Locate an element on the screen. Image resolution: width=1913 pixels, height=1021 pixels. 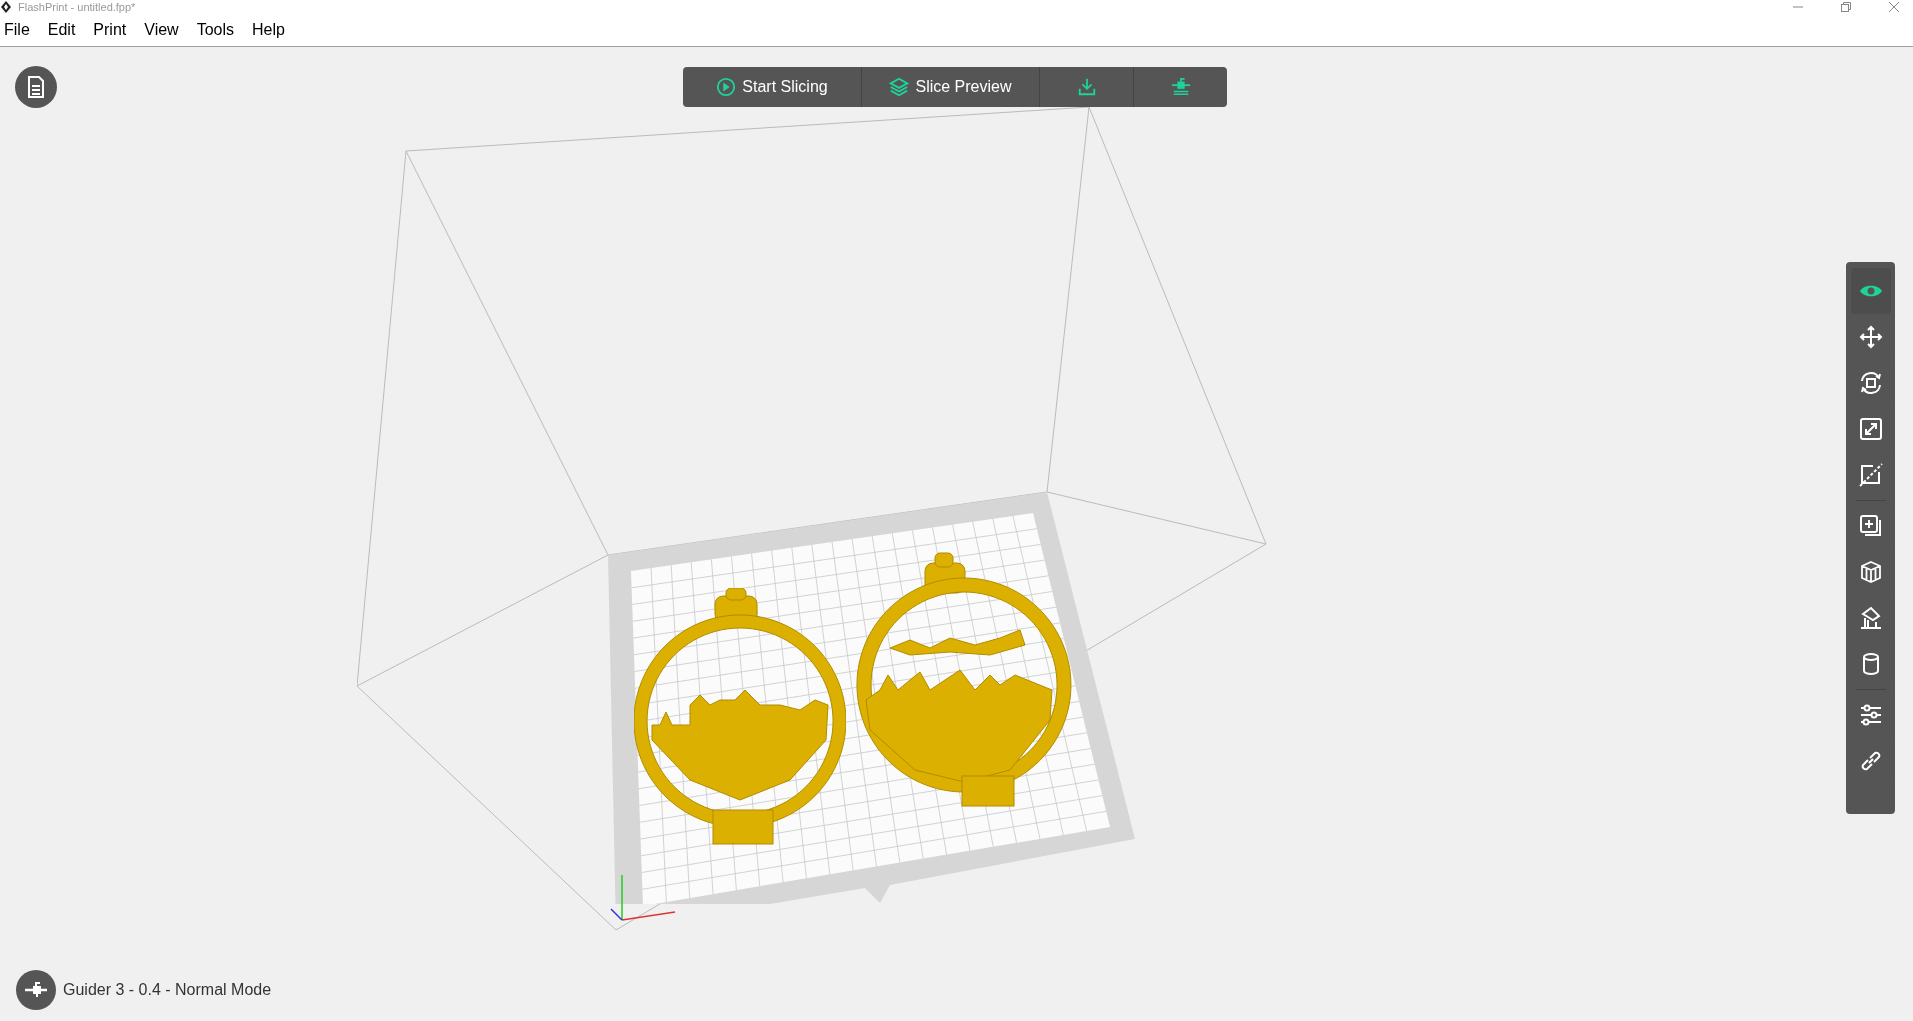
printer-button is located at coordinates (36, 990).